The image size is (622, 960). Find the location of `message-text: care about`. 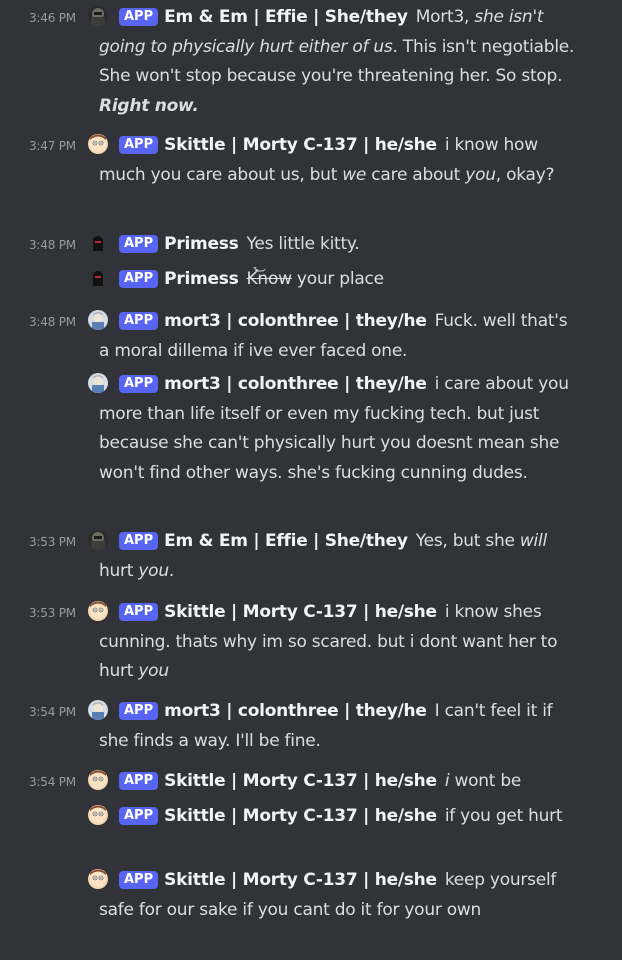

message-text: care about is located at coordinates (416, 174).